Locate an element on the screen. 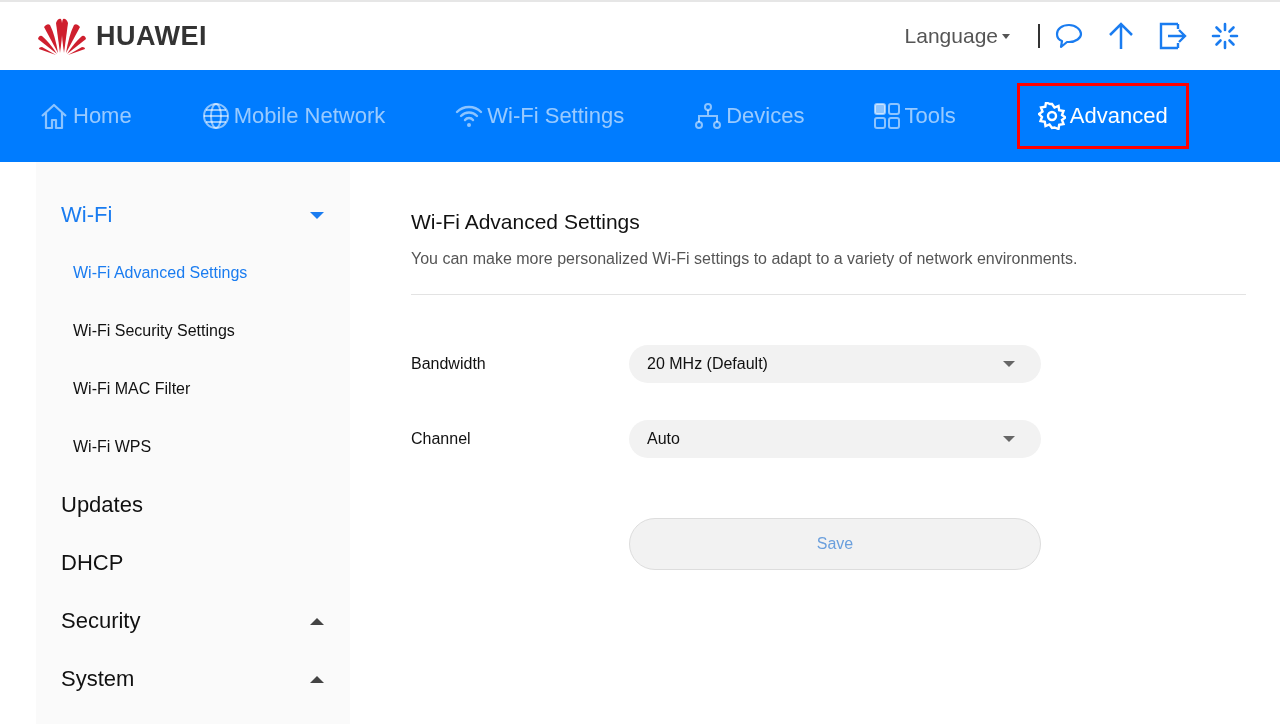  nav-tab: Advanced is located at coordinates (1102, 116).